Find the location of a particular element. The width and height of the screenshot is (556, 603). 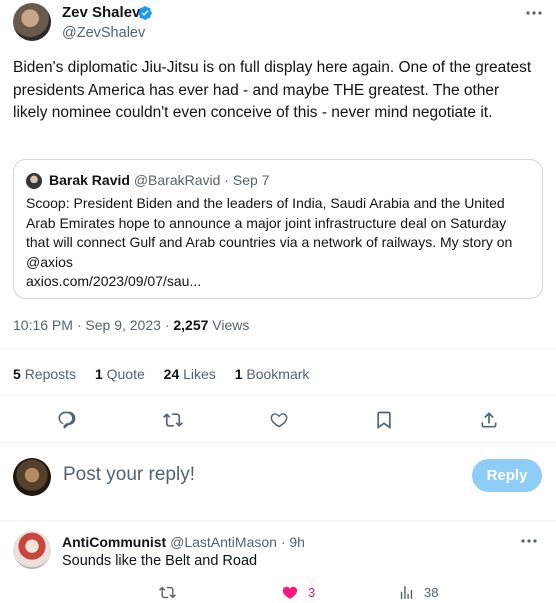

reply-button: Reply is located at coordinates (507, 475).